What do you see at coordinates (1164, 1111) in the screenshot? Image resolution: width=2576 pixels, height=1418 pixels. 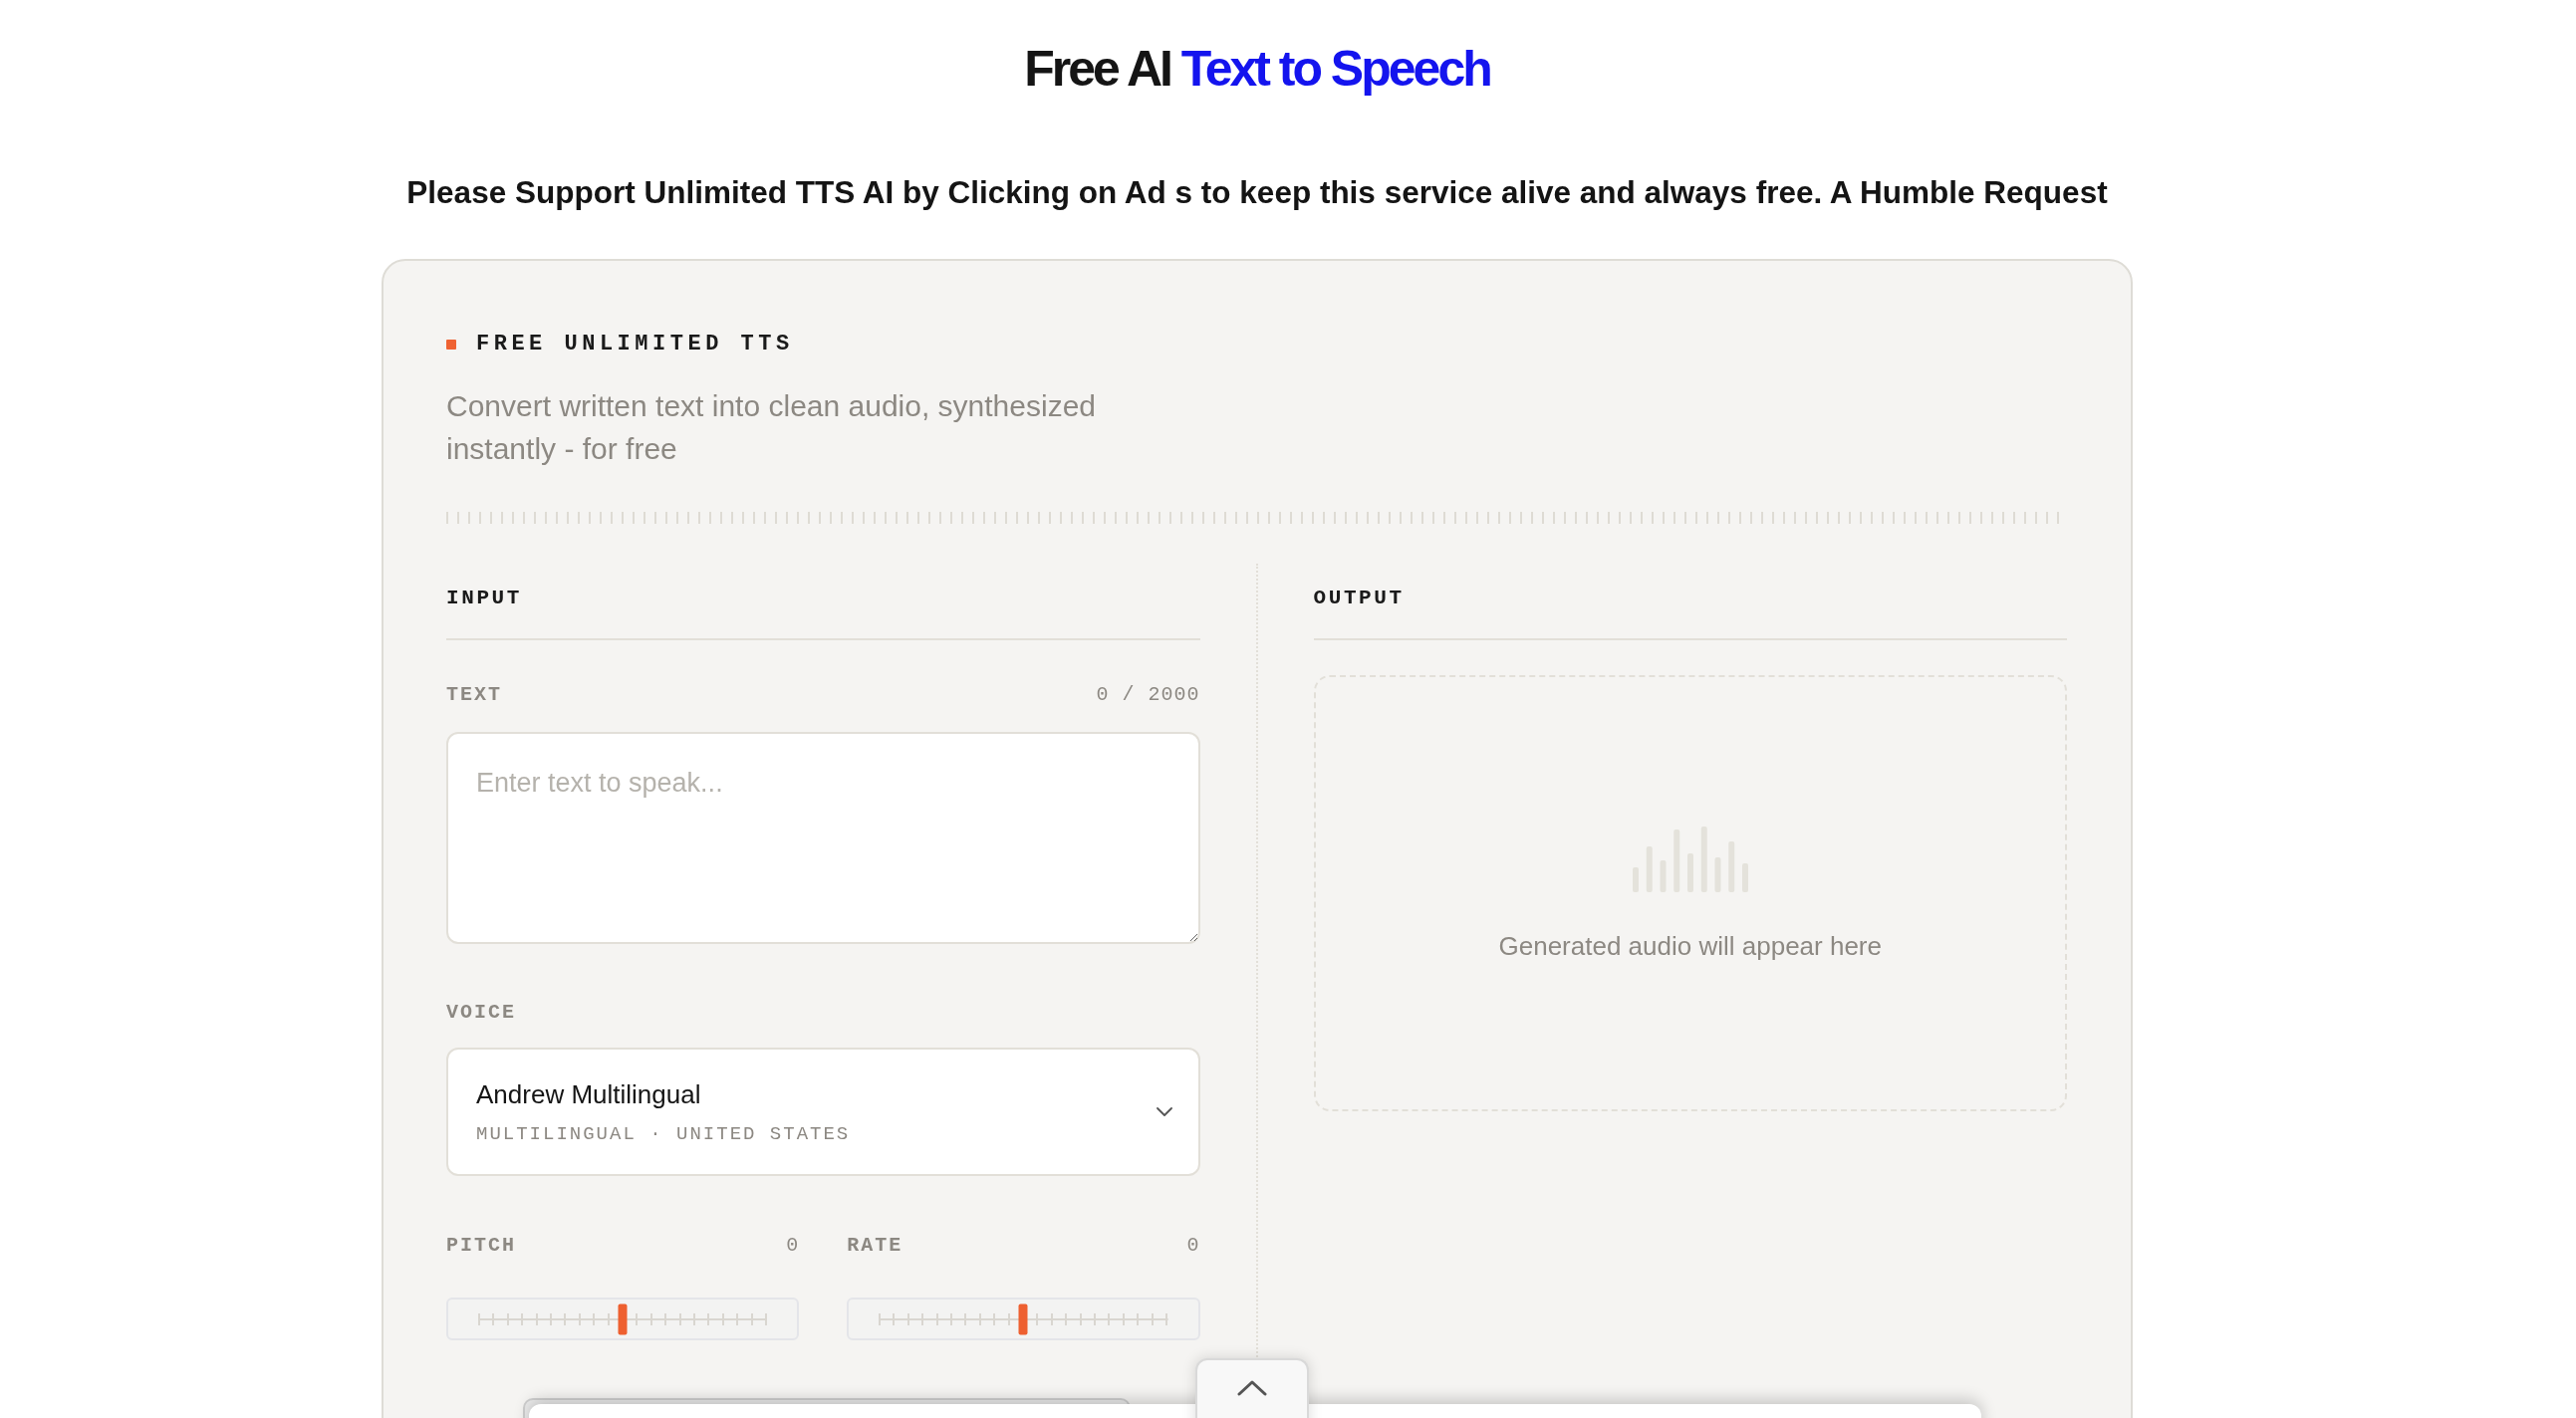 I see `chevron-down-icon` at bounding box center [1164, 1111].